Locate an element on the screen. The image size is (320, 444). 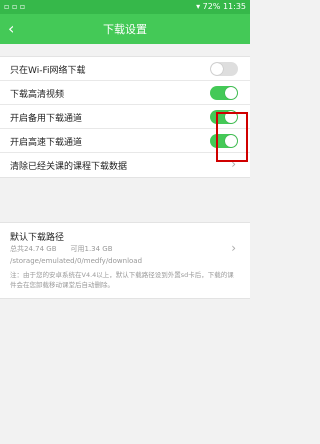
page-title: 下载设置 is located at coordinates (125, 29).